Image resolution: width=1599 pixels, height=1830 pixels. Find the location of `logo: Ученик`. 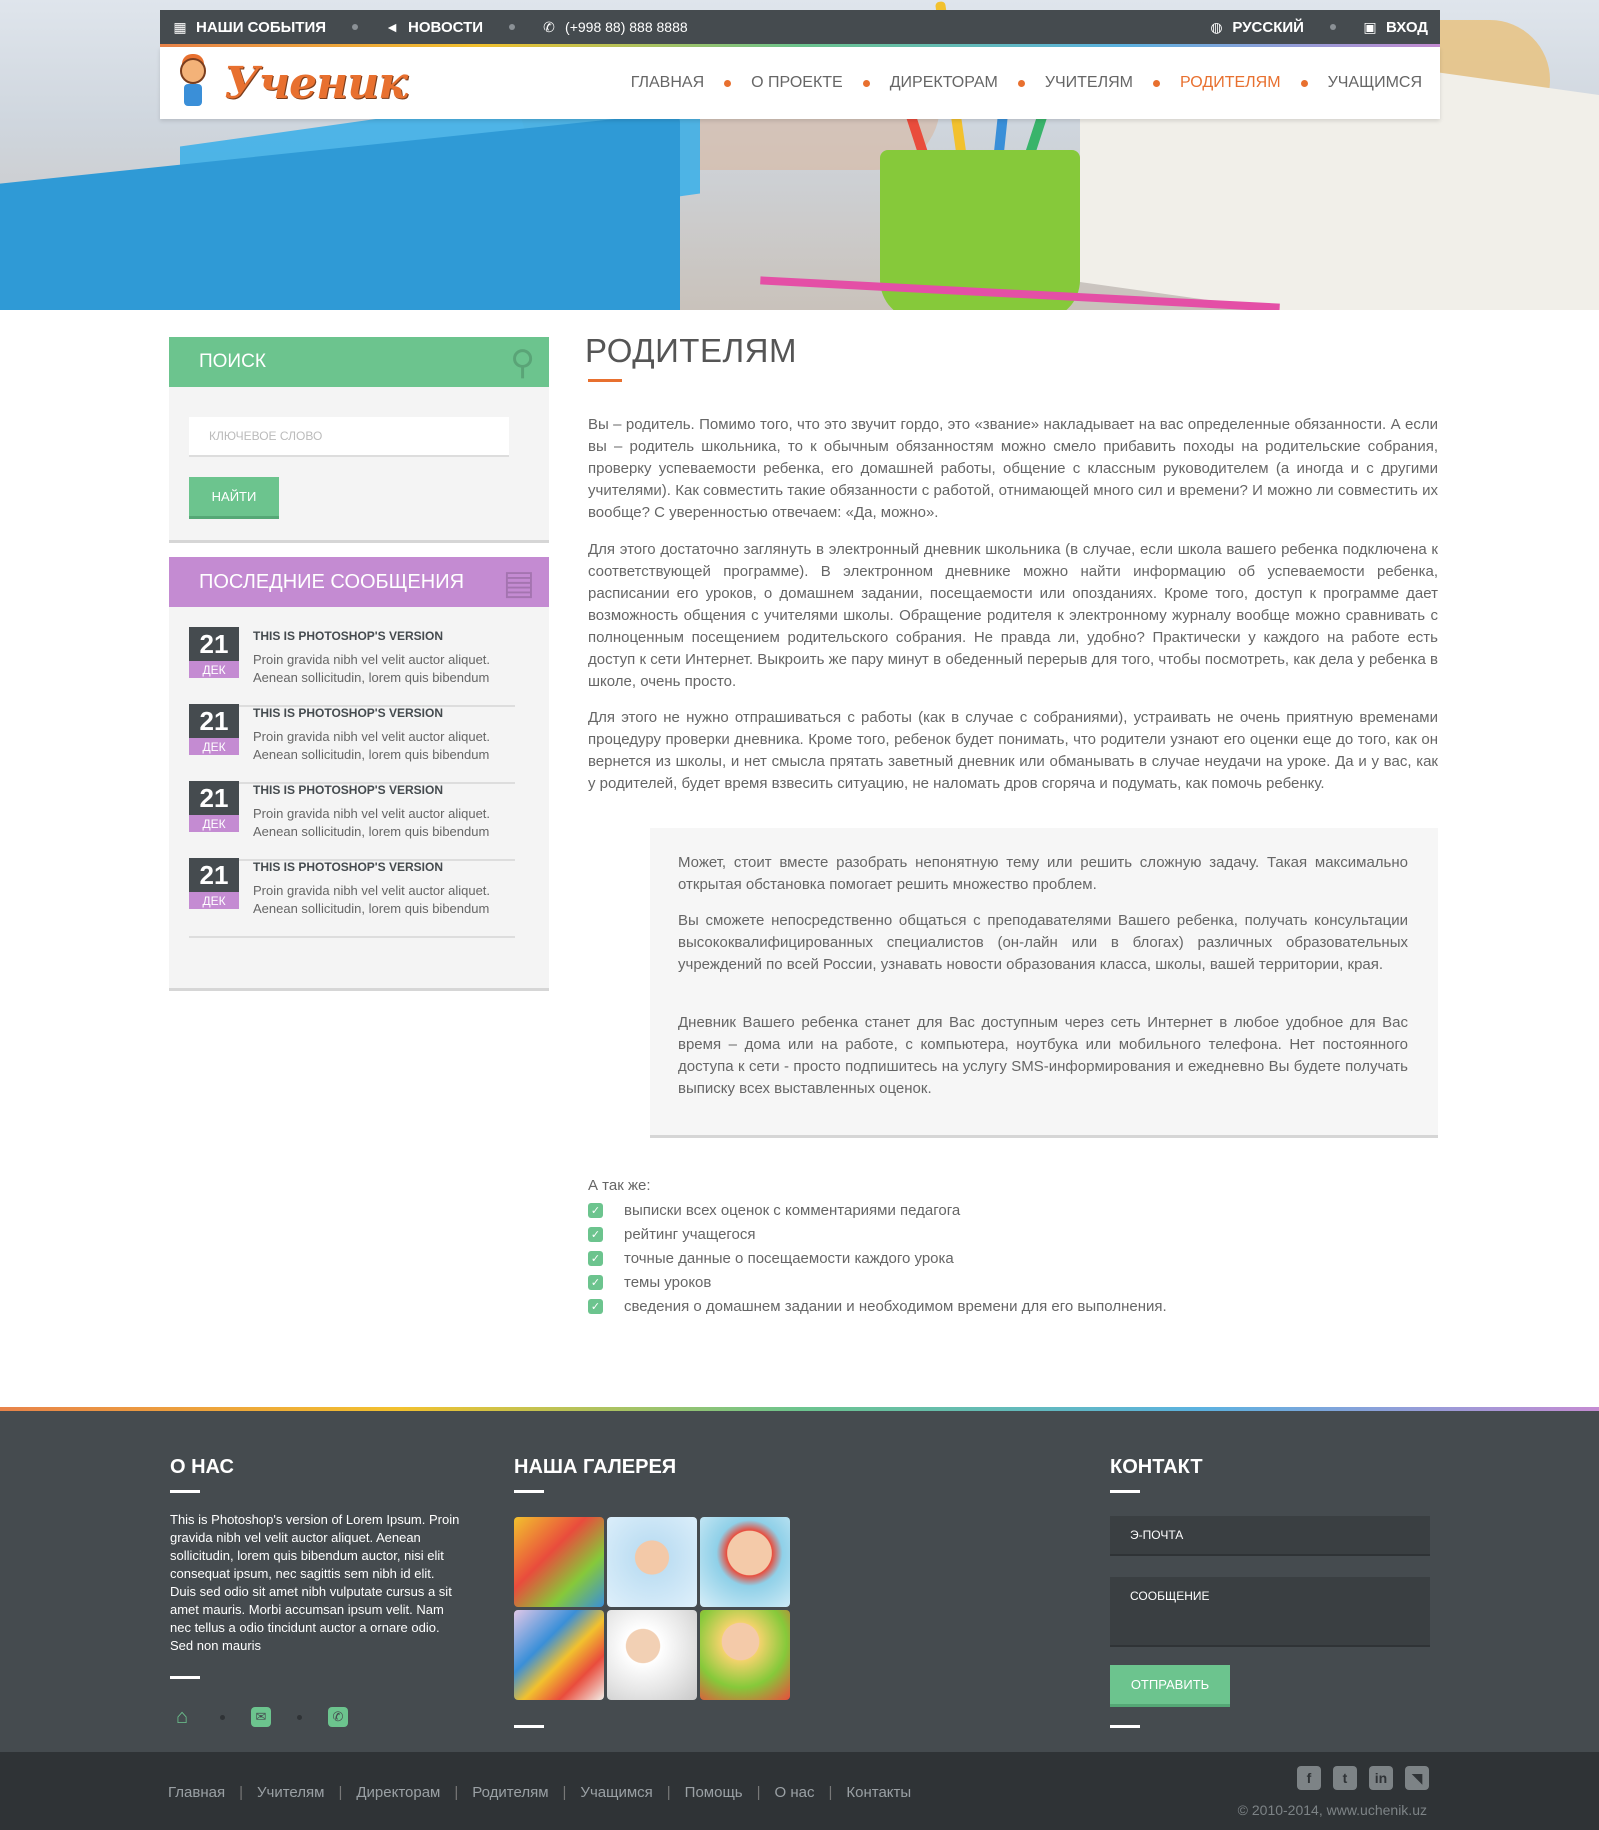

logo: Ученик is located at coordinates (290, 83).